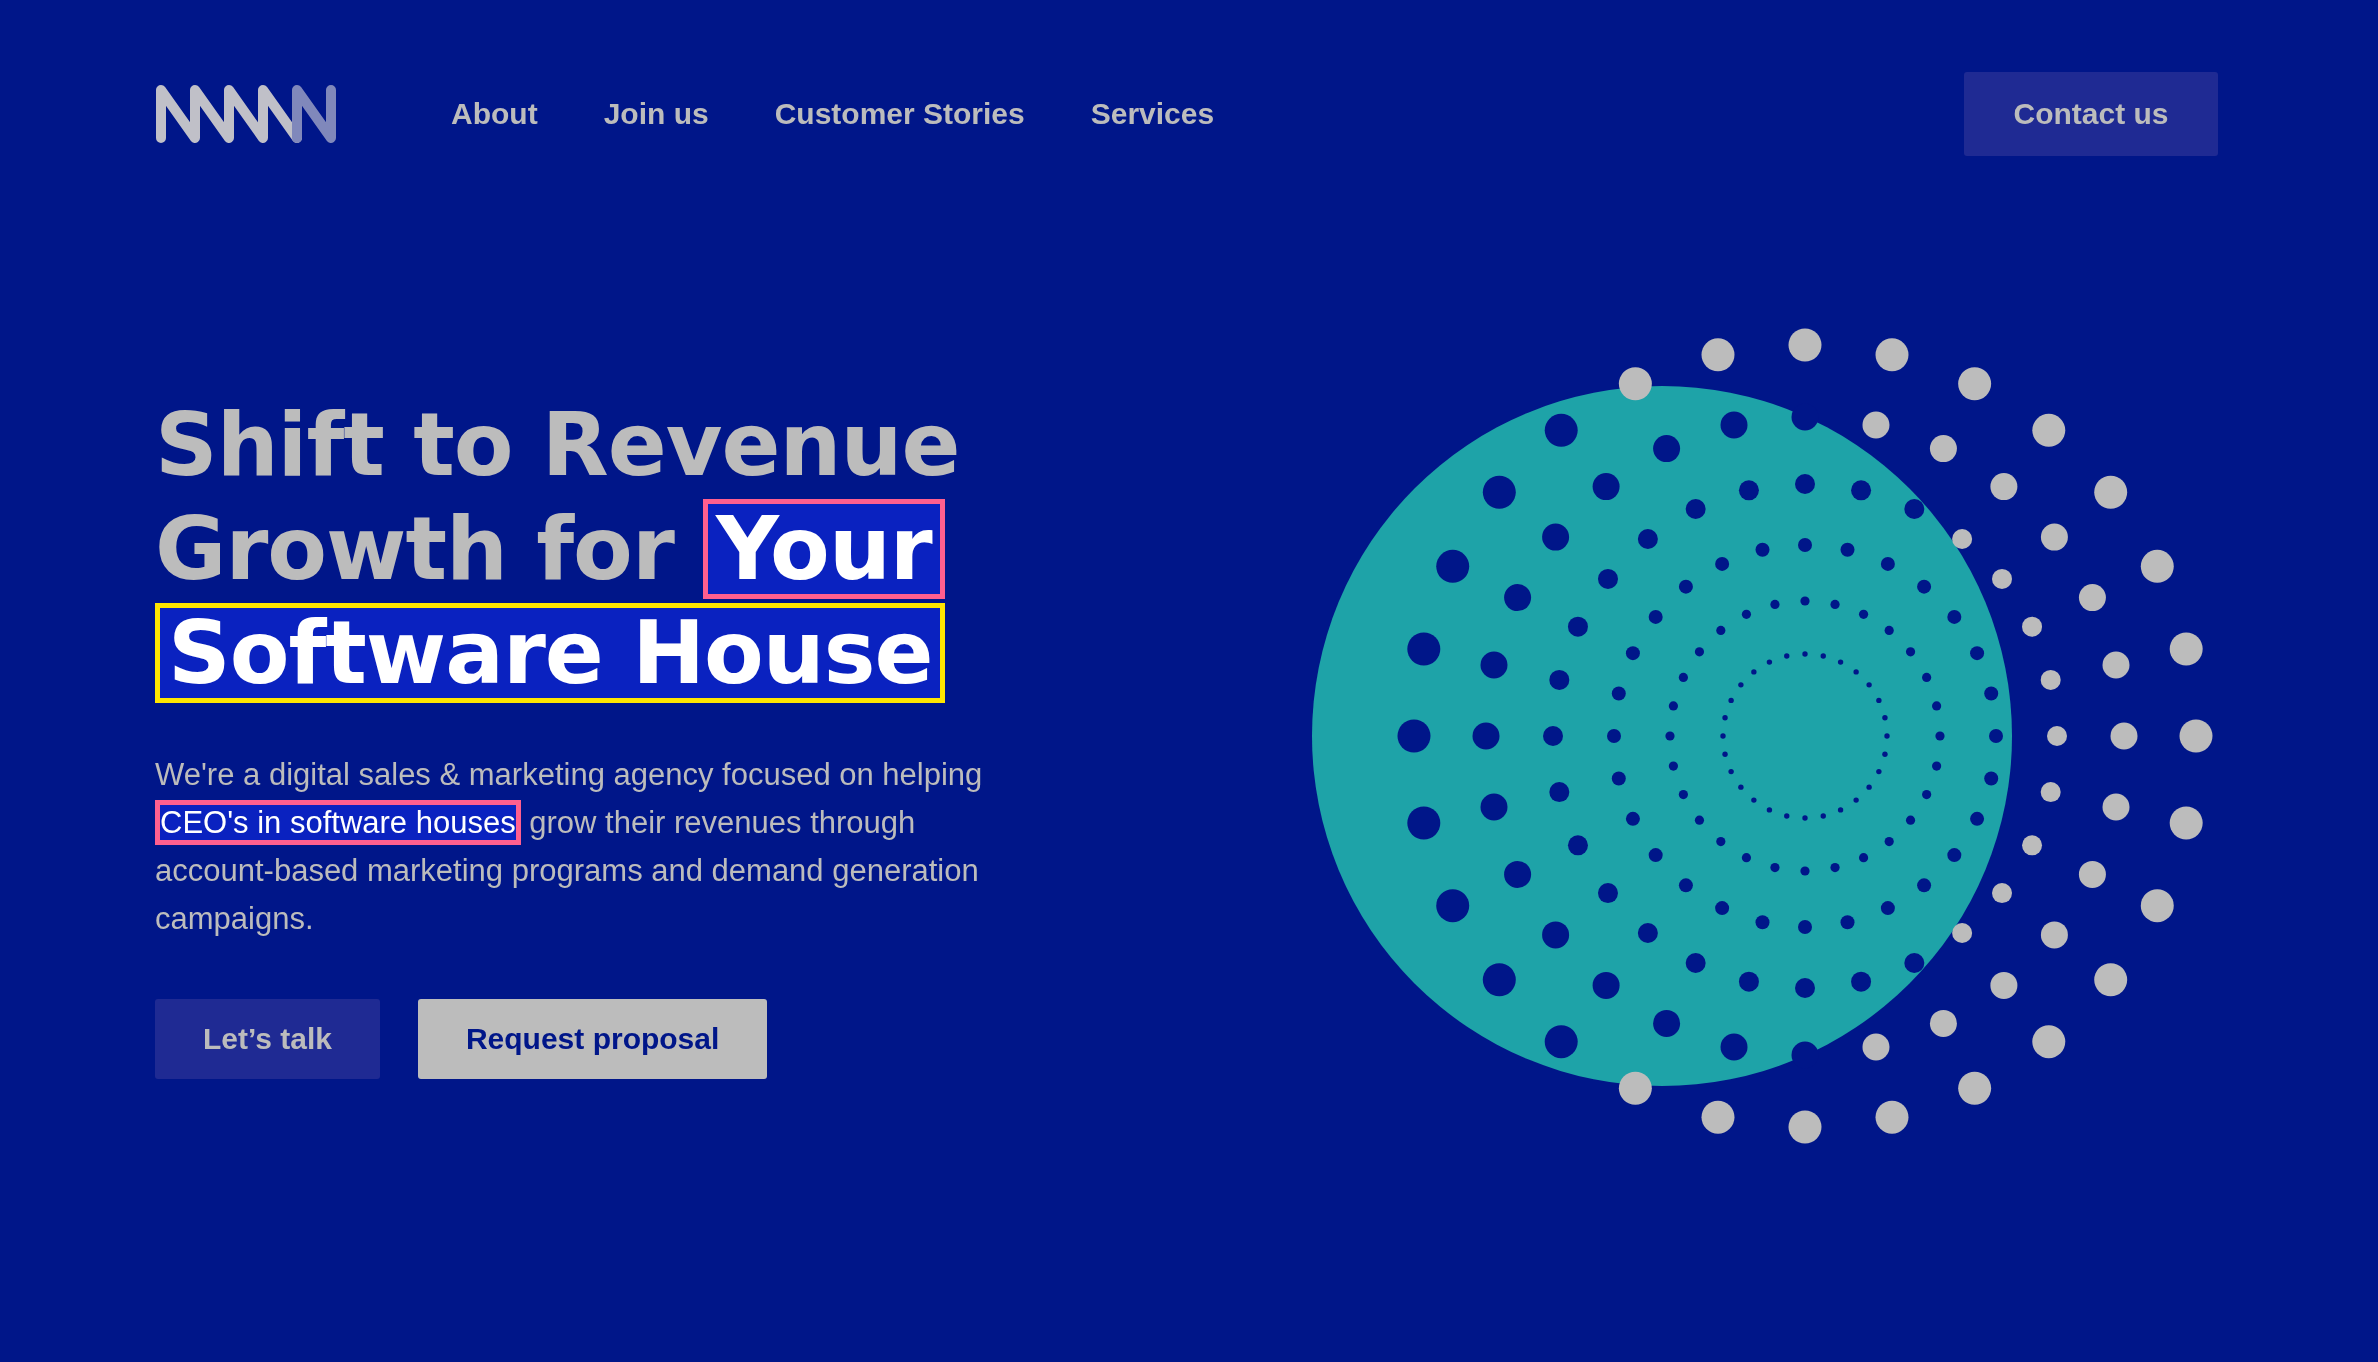  What do you see at coordinates (2091, 114) in the screenshot?
I see `contact-button: Contact us` at bounding box center [2091, 114].